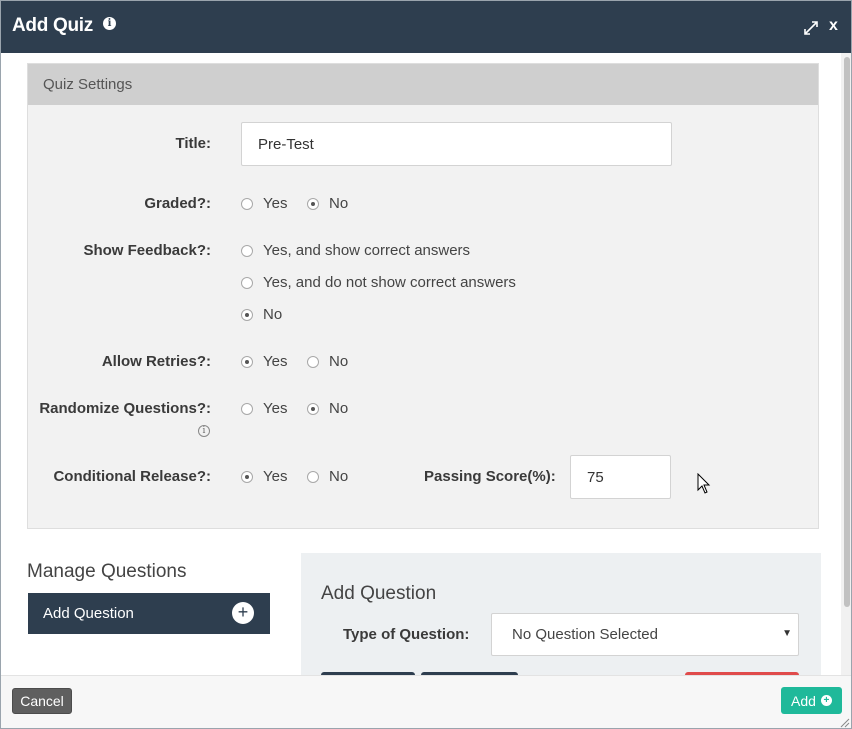 The image size is (852, 729). Describe the element at coordinates (844, 722) in the screenshot. I see `resize-handle-icon` at that location.